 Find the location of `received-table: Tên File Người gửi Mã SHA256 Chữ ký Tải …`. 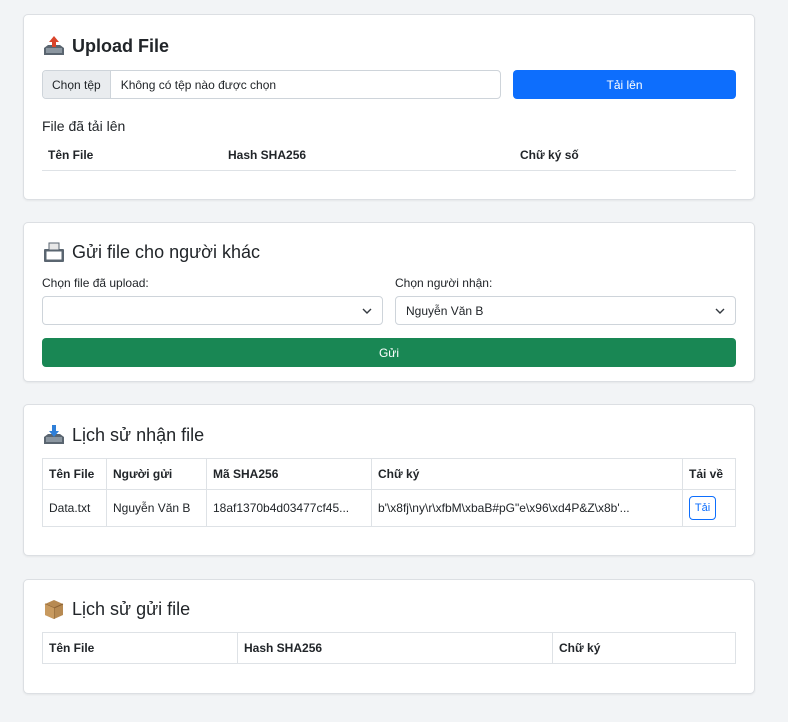

received-table: Tên File Người gửi Mã SHA256 Chữ ký Tải … is located at coordinates (389, 492).